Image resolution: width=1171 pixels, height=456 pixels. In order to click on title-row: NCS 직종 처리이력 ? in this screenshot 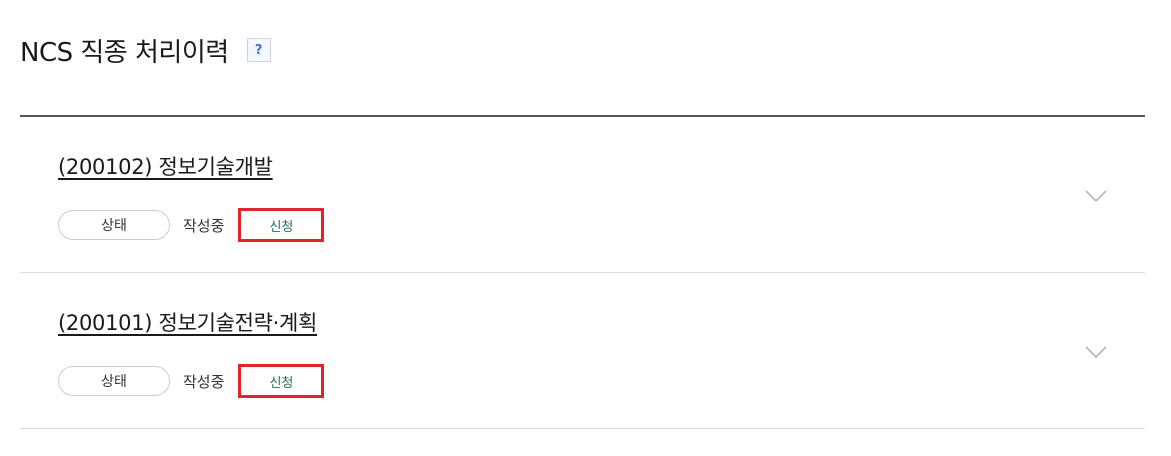, I will do `click(145, 50)`.